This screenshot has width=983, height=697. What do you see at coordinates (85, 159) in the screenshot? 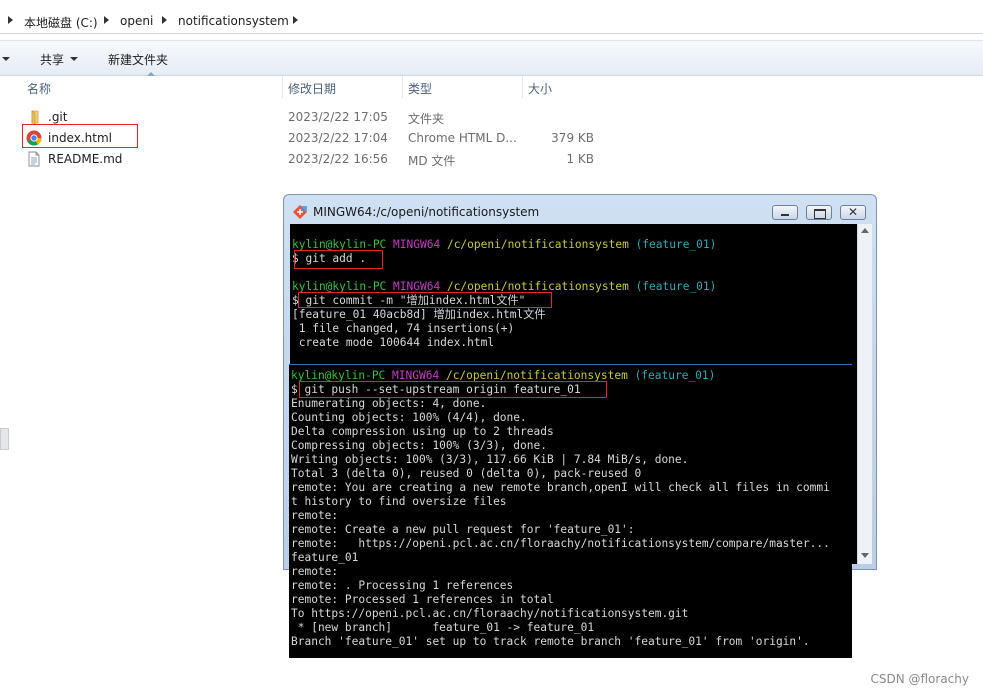
I see `file-name: README.md` at bounding box center [85, 159].